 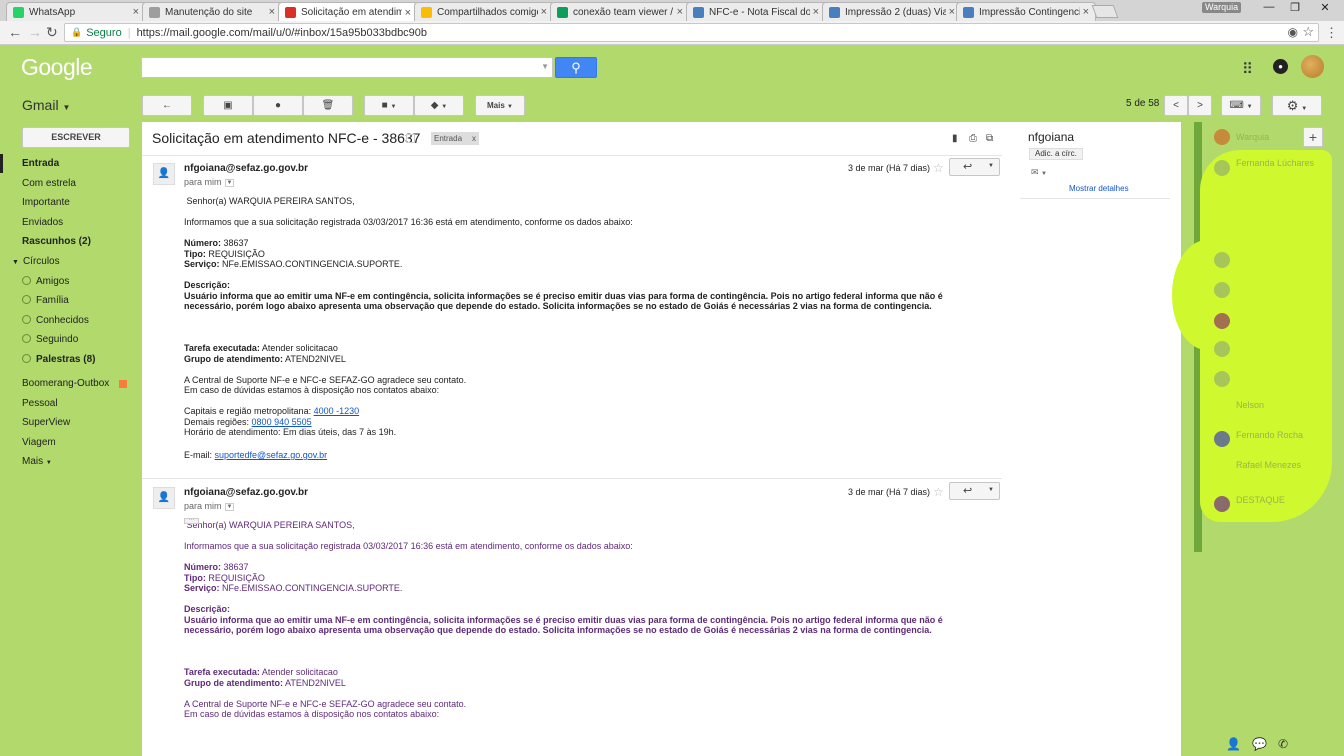 What do you see at coordinates (1275, 163) in the screenshot?
I see `chat-contact-name: Fernanda Lúchares` at bounding box center [1275, 163].